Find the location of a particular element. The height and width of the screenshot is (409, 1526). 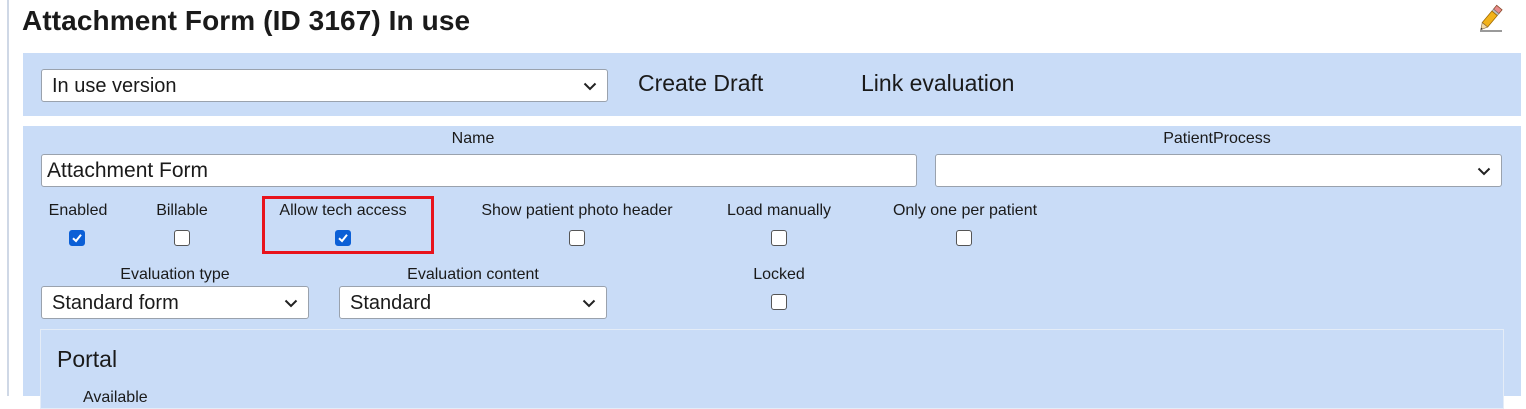

name-label: Name is located at coordinates (473, 138).